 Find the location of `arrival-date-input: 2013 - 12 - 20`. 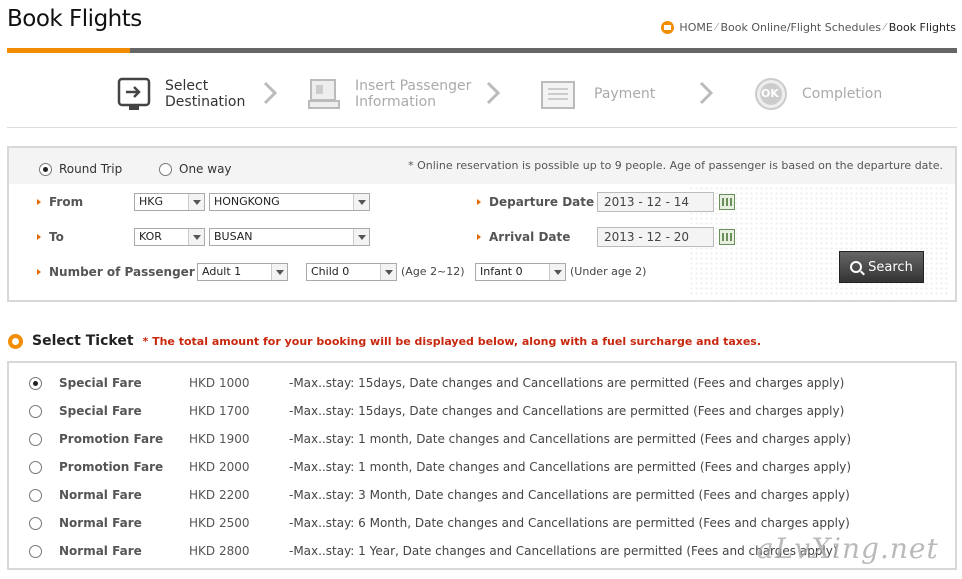

arrival-date-input: 2013 - 12 - 20 is located at coordinates (655, 237).